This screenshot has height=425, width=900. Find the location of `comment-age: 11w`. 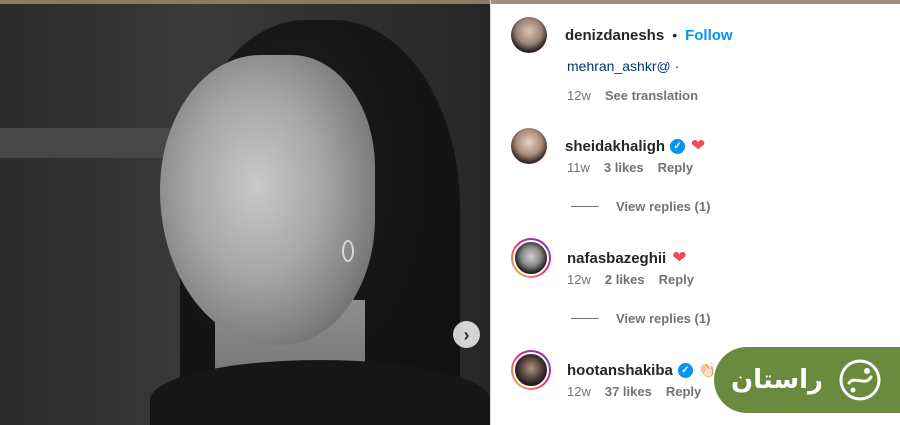

comment-age: 11w is located at coordinates (578, 167).